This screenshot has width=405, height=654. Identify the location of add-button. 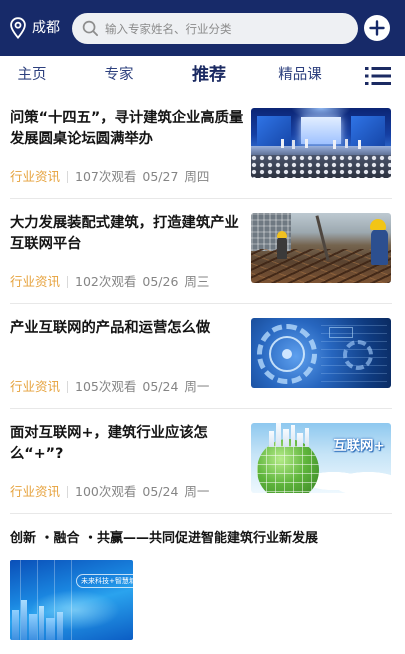
(377, 28).